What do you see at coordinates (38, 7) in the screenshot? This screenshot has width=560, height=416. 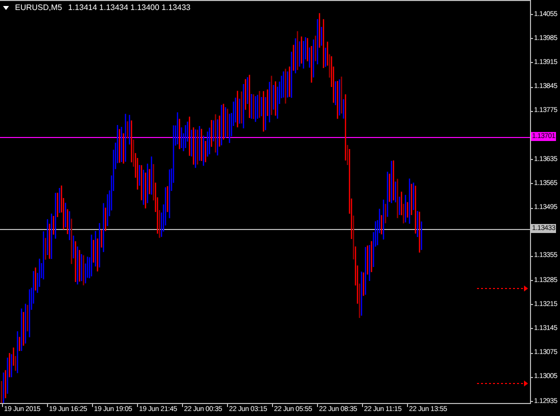 I see `symbol-label: EURUSD,M5` at bounding box center [38, 7].